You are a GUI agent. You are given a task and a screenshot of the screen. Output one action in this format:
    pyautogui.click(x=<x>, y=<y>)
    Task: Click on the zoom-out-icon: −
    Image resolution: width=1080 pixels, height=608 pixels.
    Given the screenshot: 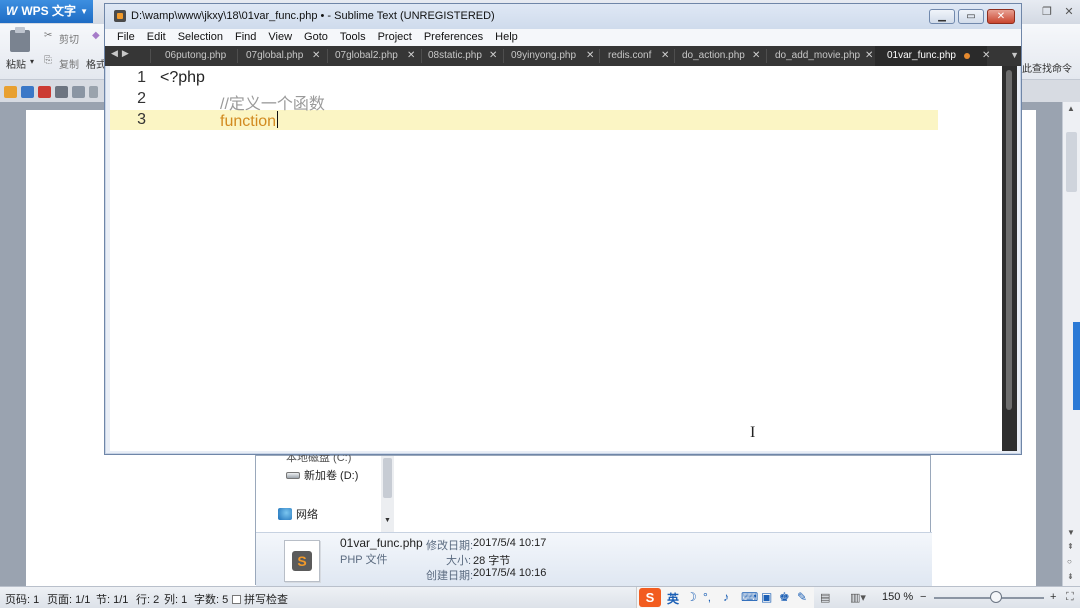 What is the action you would take?
    pyautogui.click(x=923, y=597)
    